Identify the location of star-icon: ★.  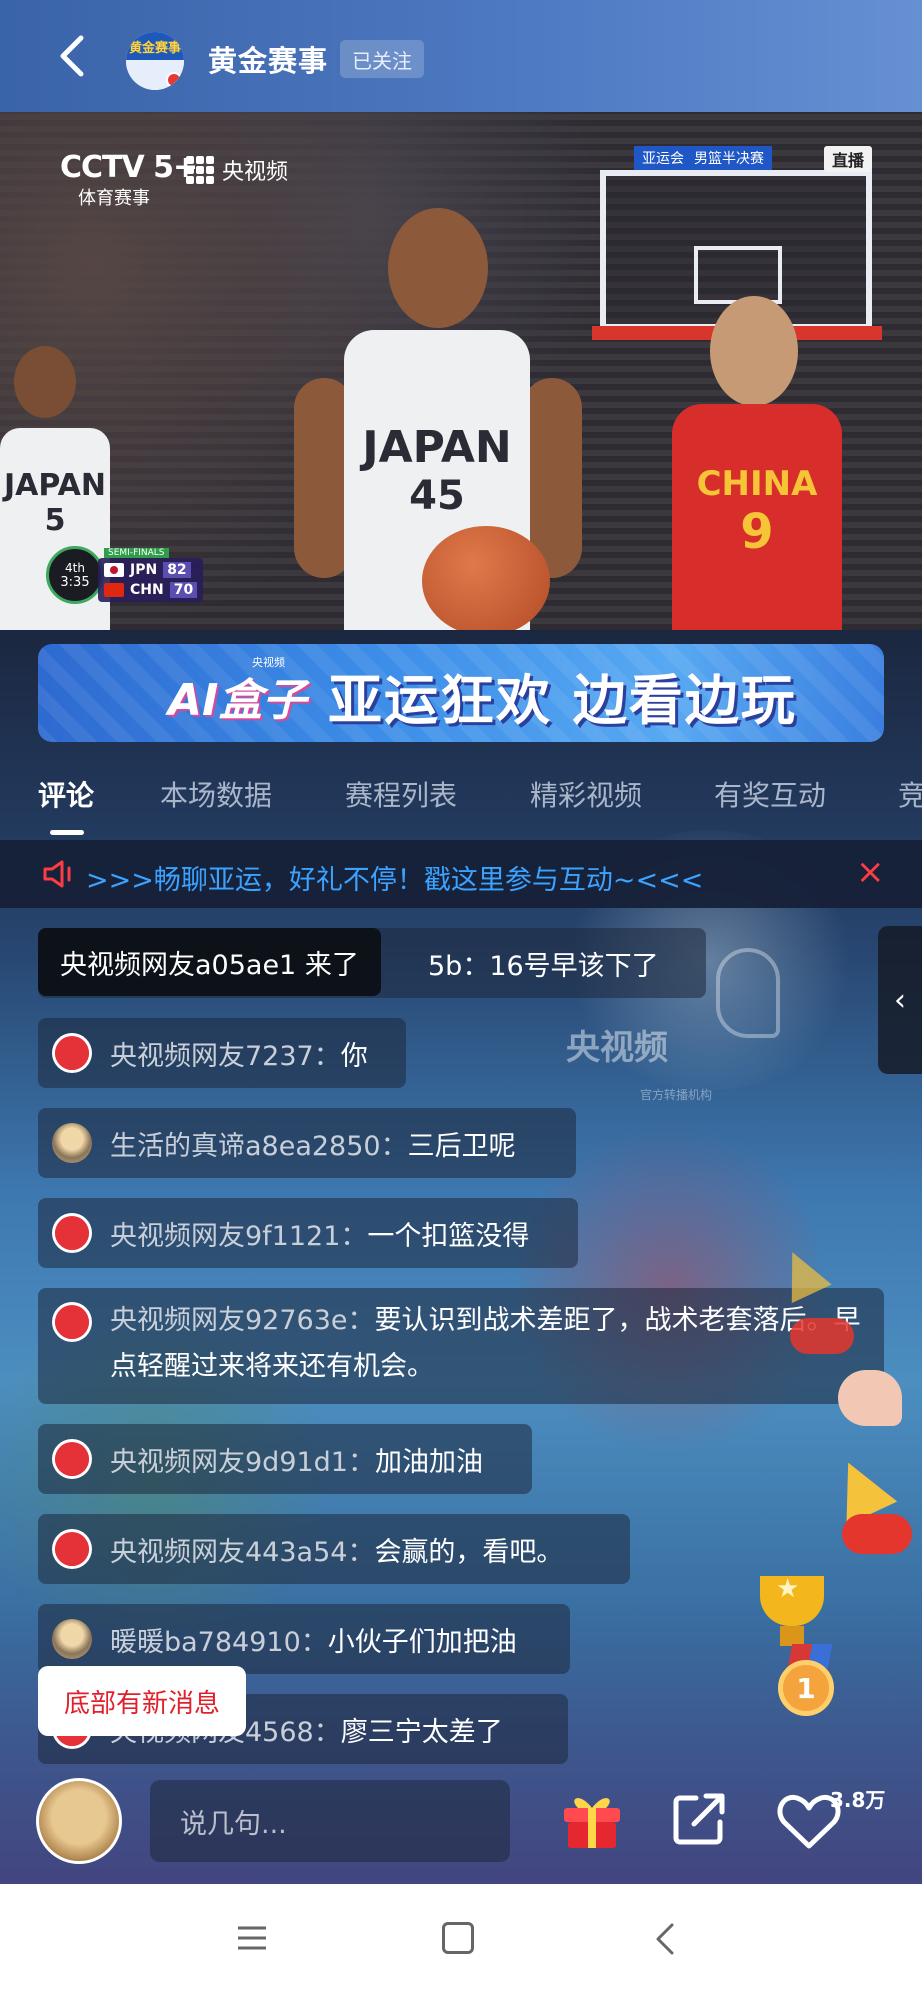
(788, 1589).